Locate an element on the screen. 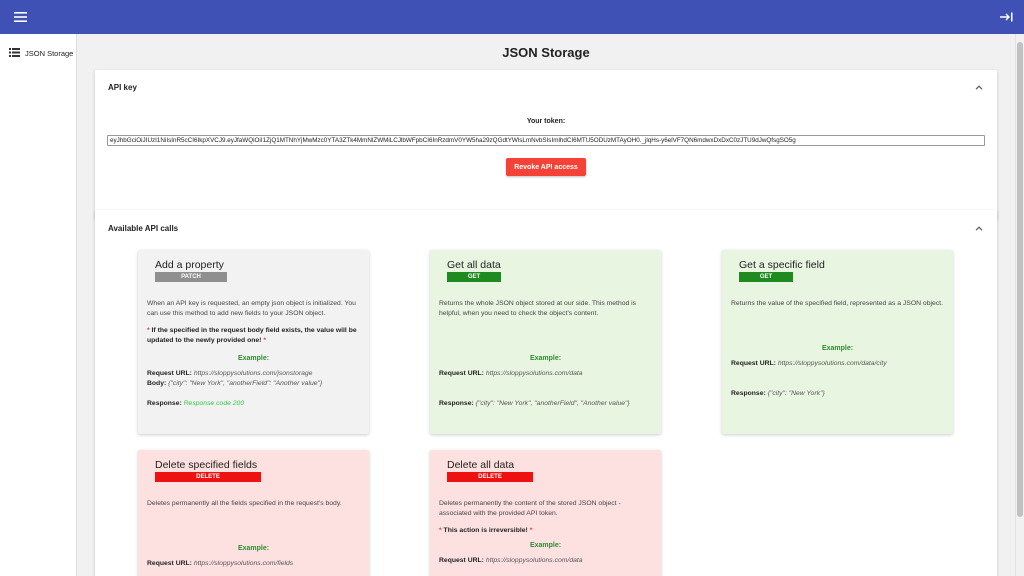 Image resolution: width=1024 pixels, height=576 pixels. card-title: Delete all data is located at coordinates (481, 465).